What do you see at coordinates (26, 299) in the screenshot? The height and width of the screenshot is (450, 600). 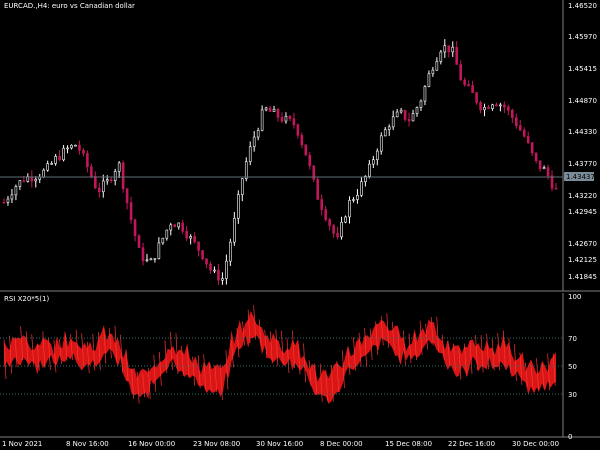 I see `indicator-title: RSI X20*5(1)` at bounding box center [26, 299].